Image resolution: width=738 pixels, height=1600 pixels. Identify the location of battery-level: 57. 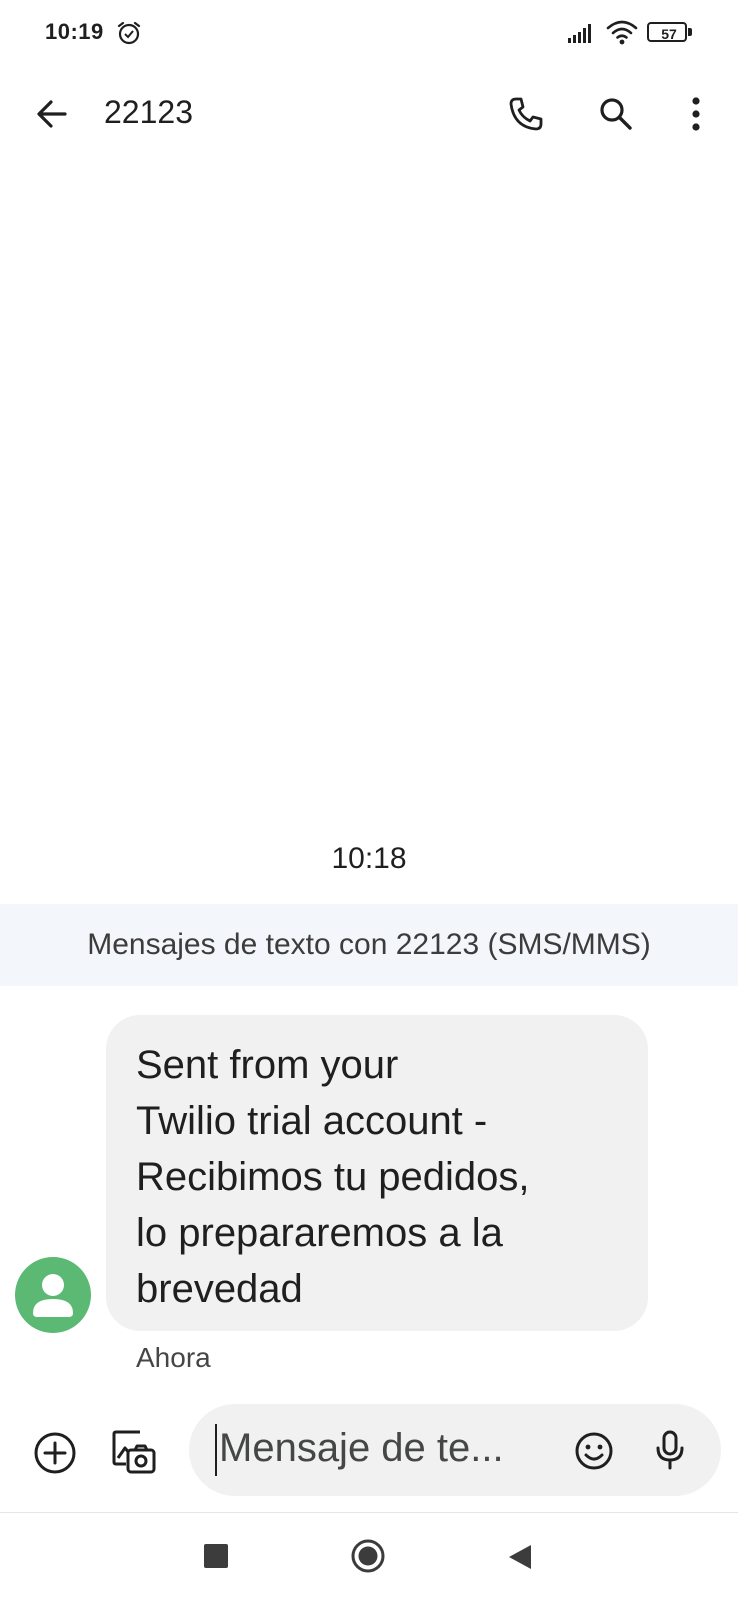
(669, 34).